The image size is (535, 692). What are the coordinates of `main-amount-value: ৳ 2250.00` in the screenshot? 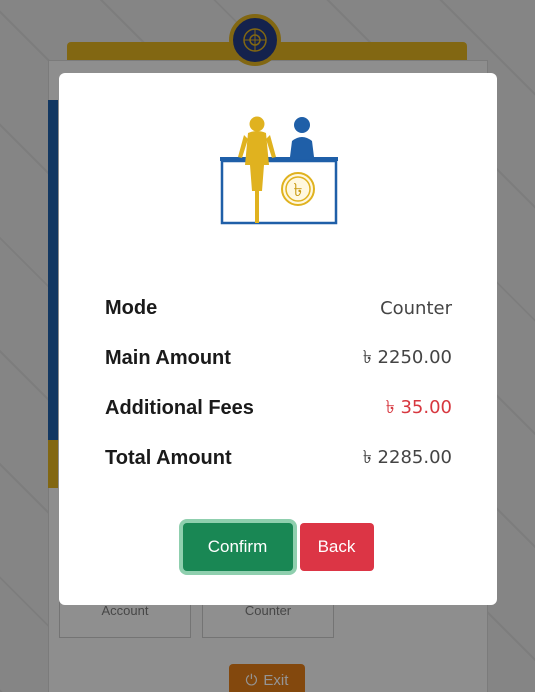 It's located at (407, 357).